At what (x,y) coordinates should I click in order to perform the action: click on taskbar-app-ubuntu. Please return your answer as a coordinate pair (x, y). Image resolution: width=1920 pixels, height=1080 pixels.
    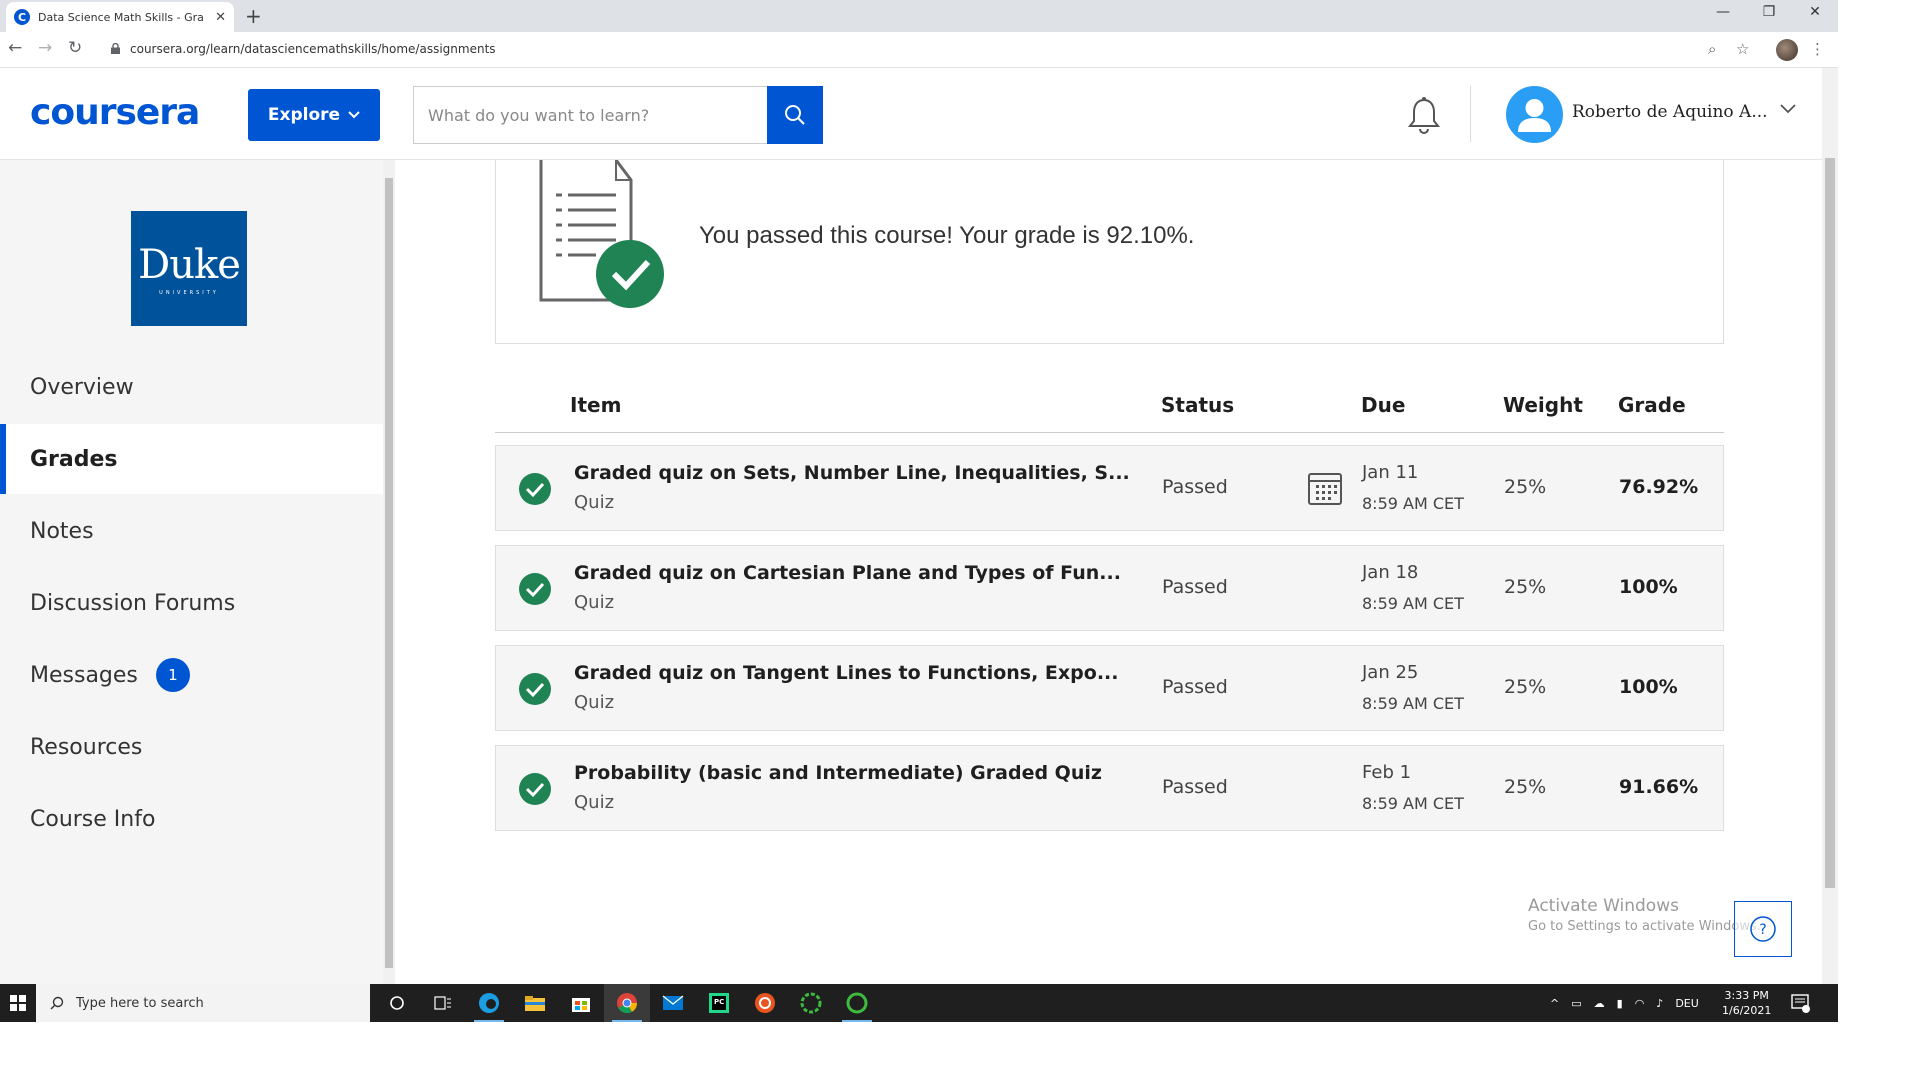
    Looking at the image, I should click on (765, 1003).